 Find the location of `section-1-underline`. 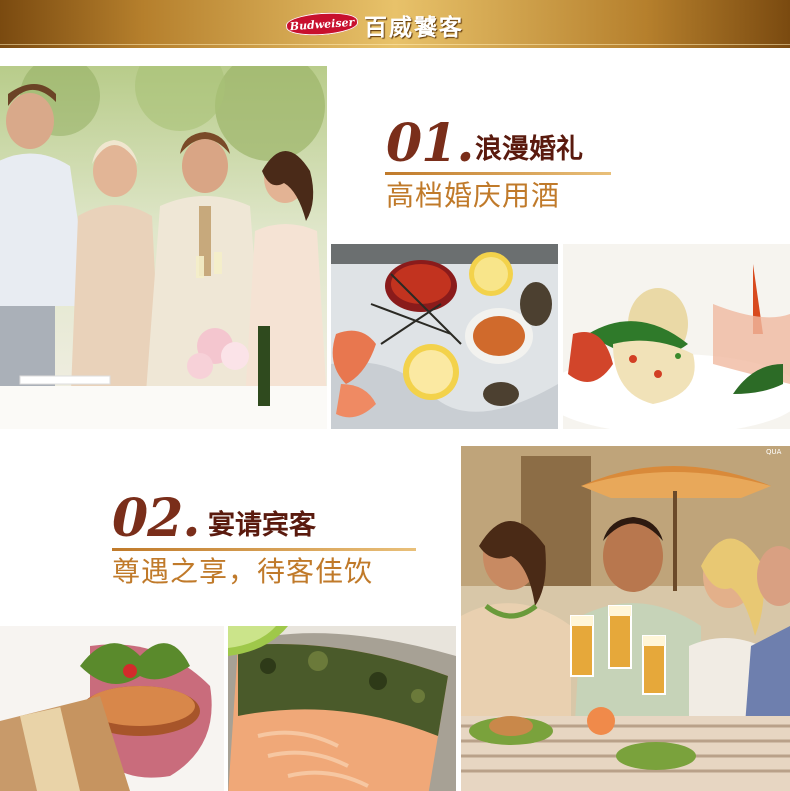

section-1-underline is located at coordinates (498, 173).